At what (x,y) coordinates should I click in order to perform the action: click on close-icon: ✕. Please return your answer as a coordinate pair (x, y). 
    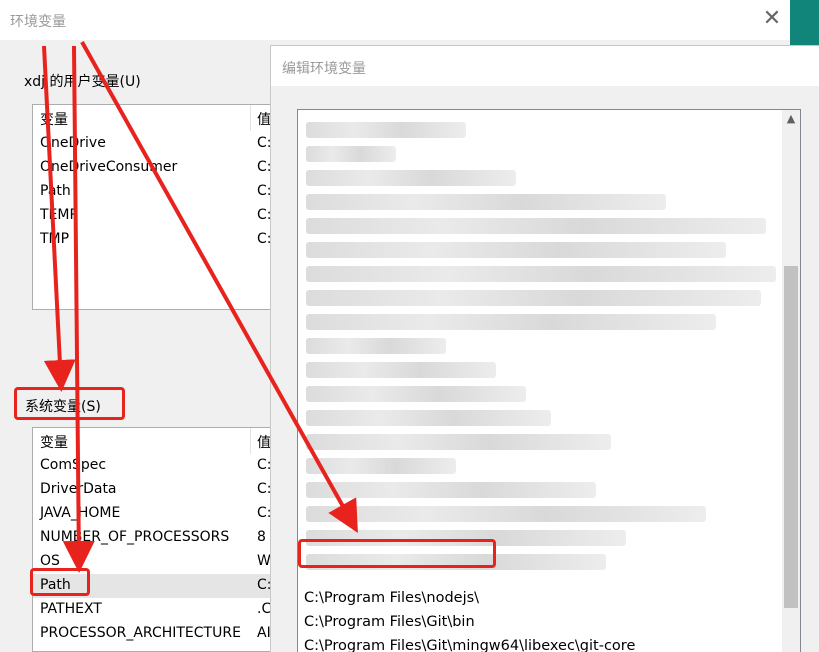
    Looking at the image, I should click on (772, 19).